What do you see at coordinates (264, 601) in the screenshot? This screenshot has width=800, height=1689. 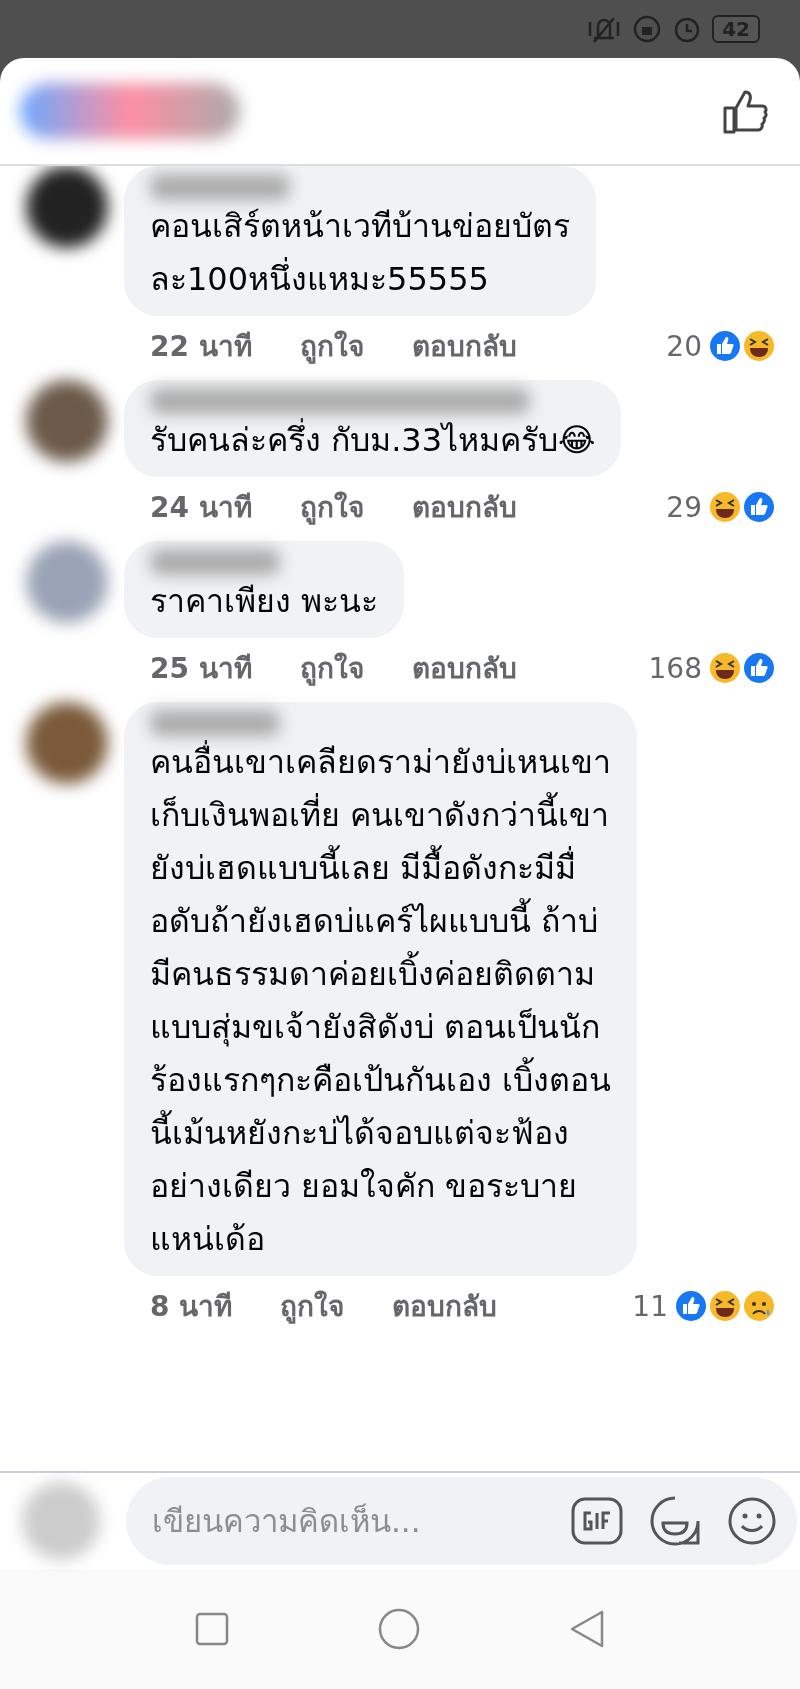 I see `comment-text: ราคาเพียง พะนะ` at bounding box center [264, 601].